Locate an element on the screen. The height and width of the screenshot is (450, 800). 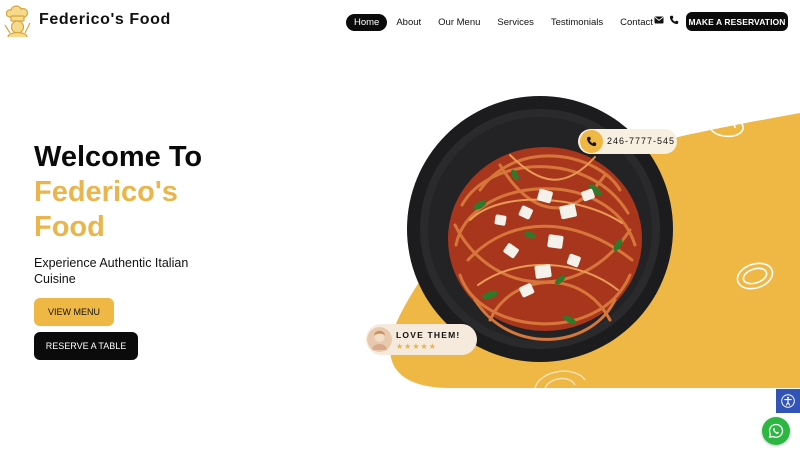
nav-our-menu: Our Menu is located at coordinates (459, 22).